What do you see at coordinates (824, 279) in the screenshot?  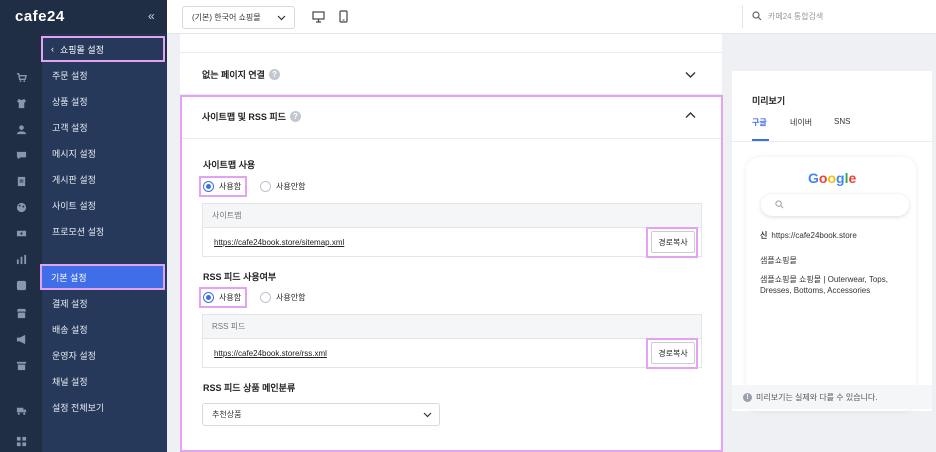 I see `preview-desc-line1: 샘플쇼핑몰 쇼핑몰 | Outerwear, Tops,` at bounding box center [824, 279].